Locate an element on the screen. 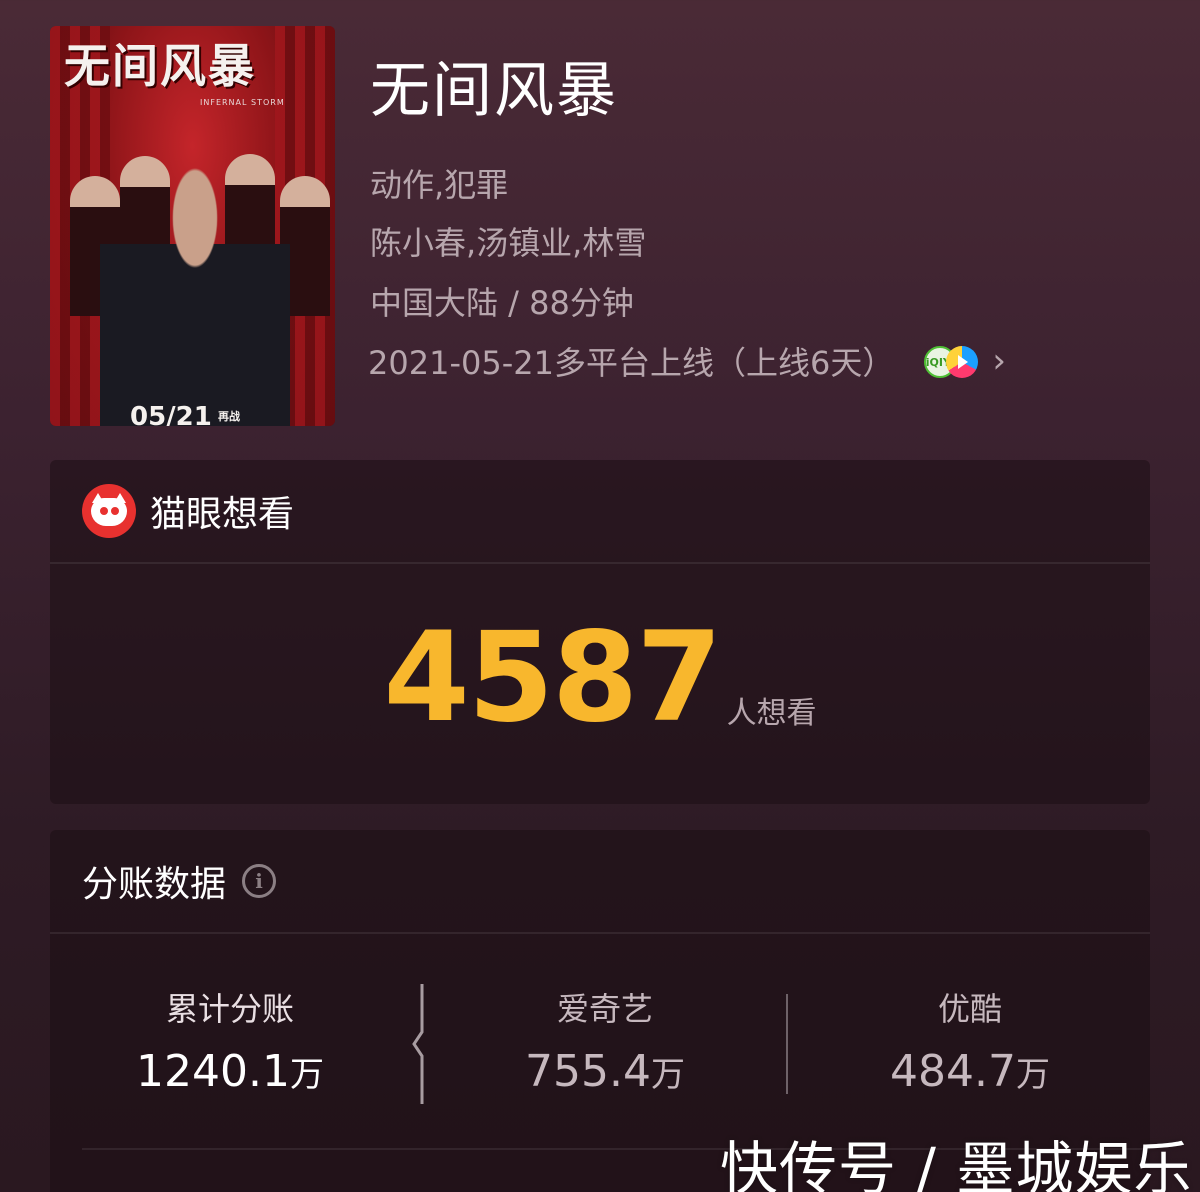 This screenshot has width=1200, height=1192. youku-icon is located at coordinates (962, 362).